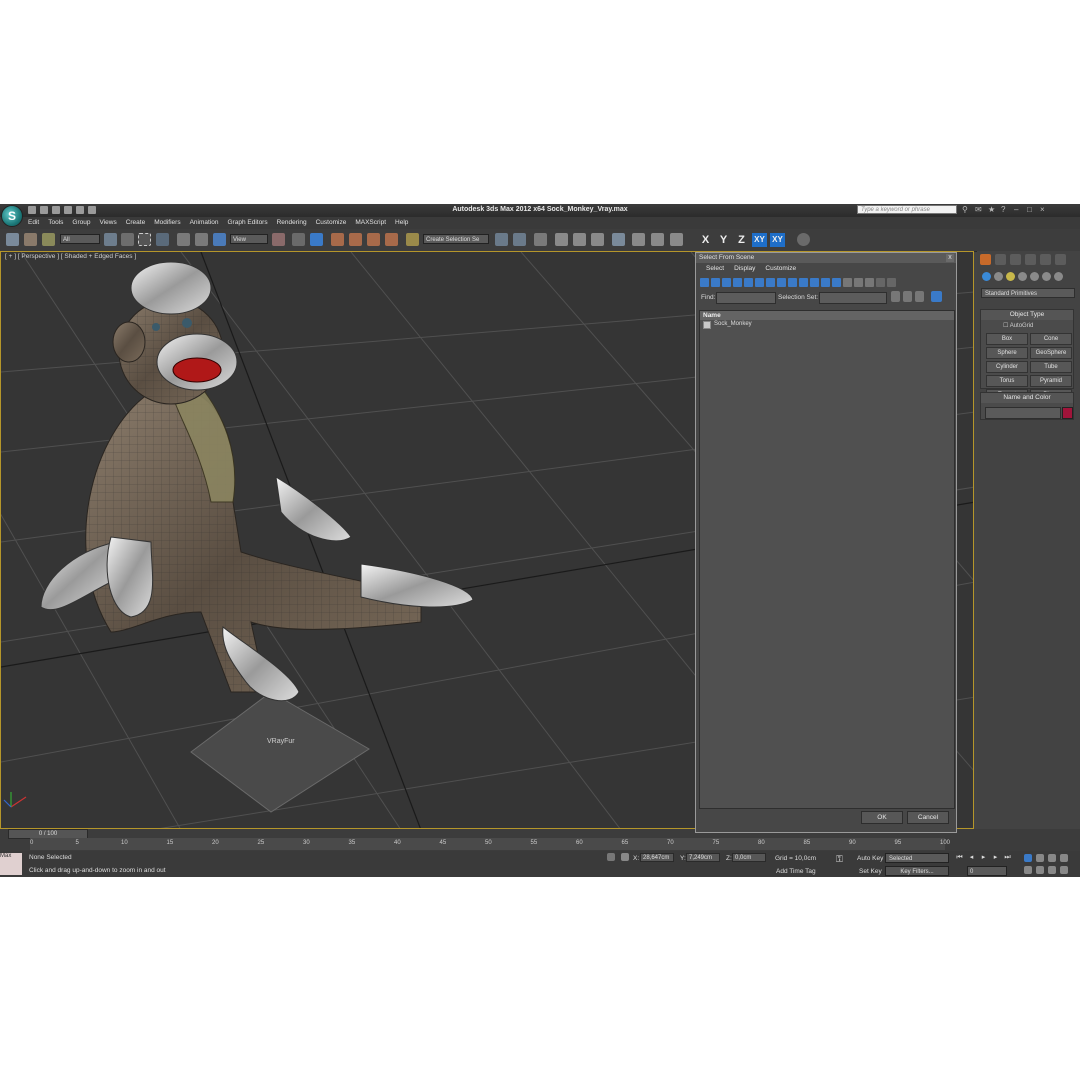  I want to click on maximize-viewport-icon, so click(1064, 870).